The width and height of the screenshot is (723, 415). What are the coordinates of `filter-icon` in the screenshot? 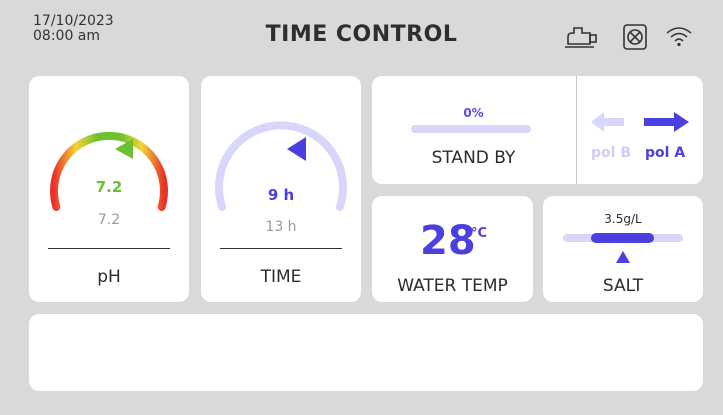 It's located at (635, 39).